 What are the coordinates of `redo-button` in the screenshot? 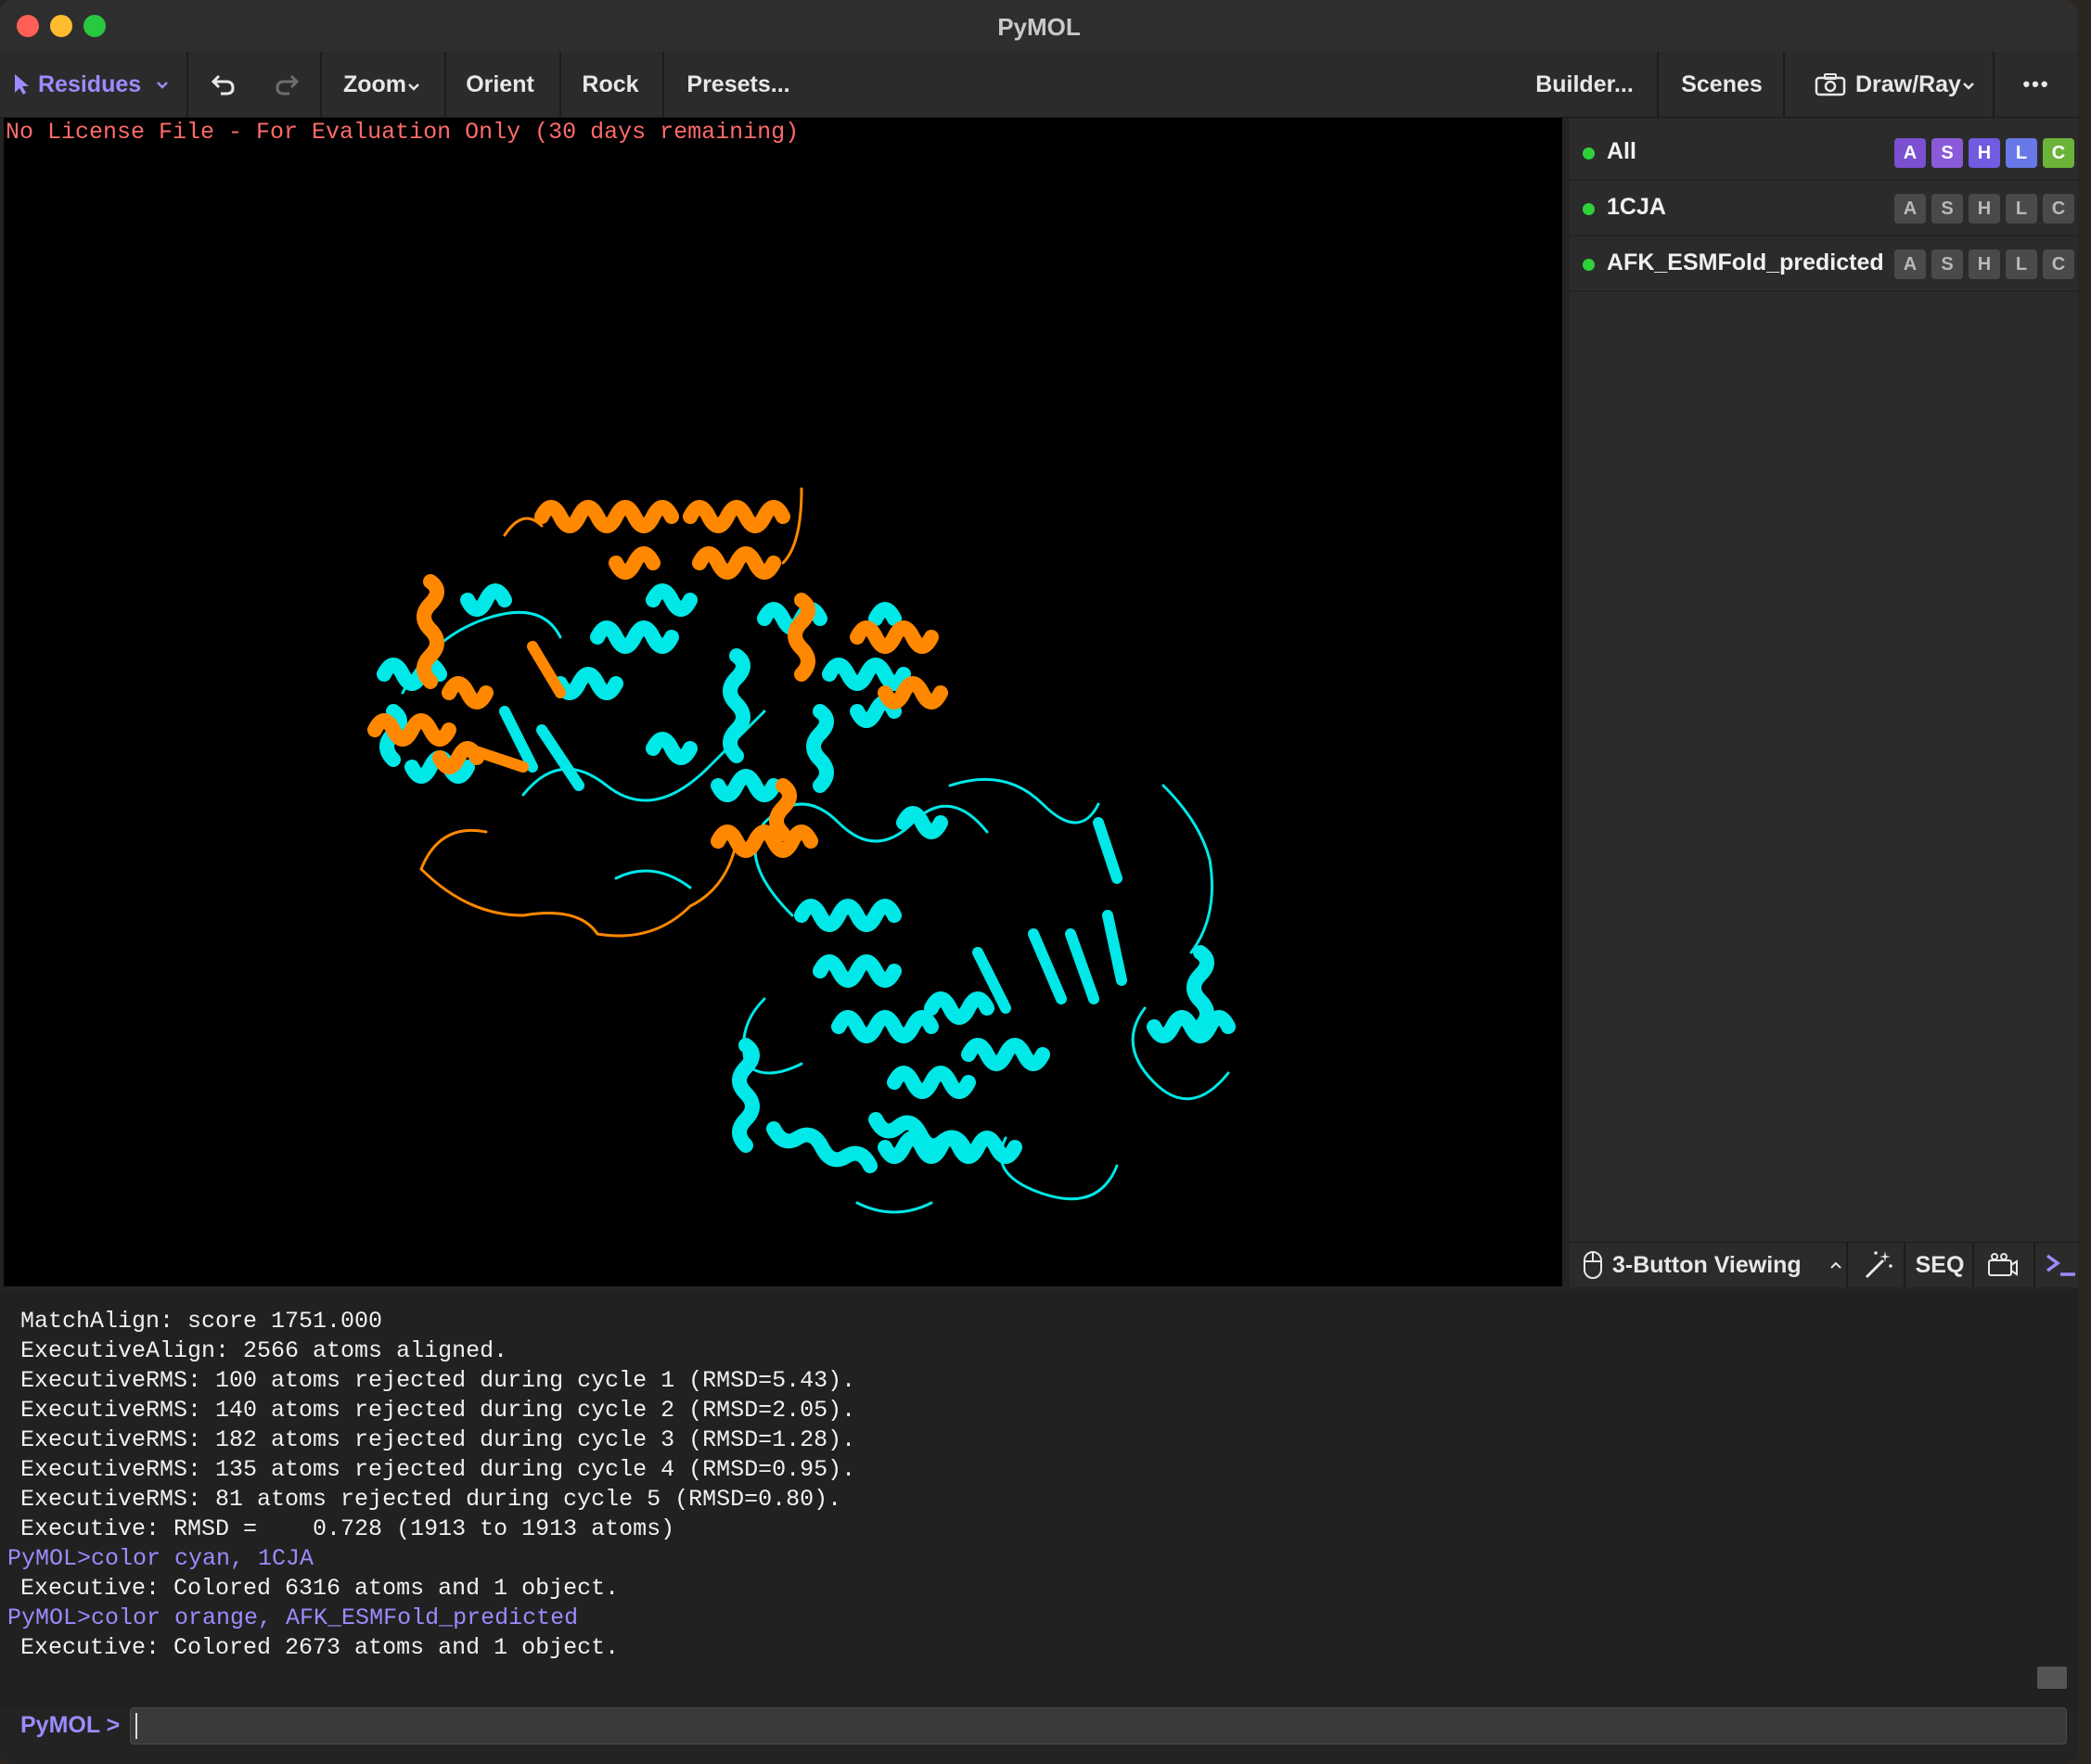 It's located at (286, 84).